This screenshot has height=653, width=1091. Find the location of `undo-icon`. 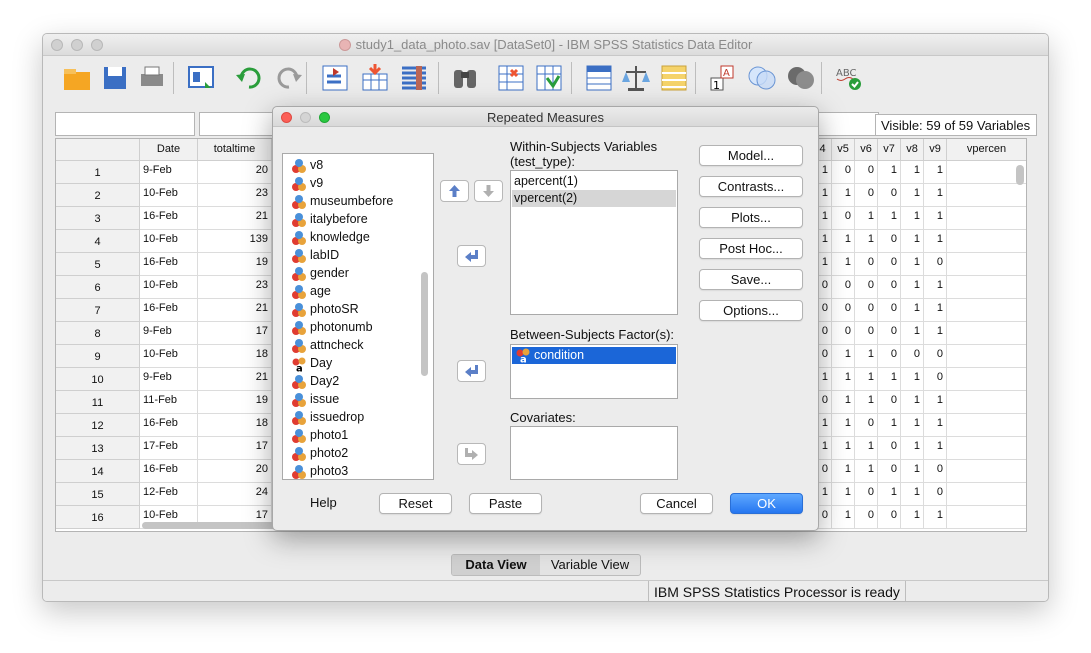

undo-icon is located at coordinates (249, 78).